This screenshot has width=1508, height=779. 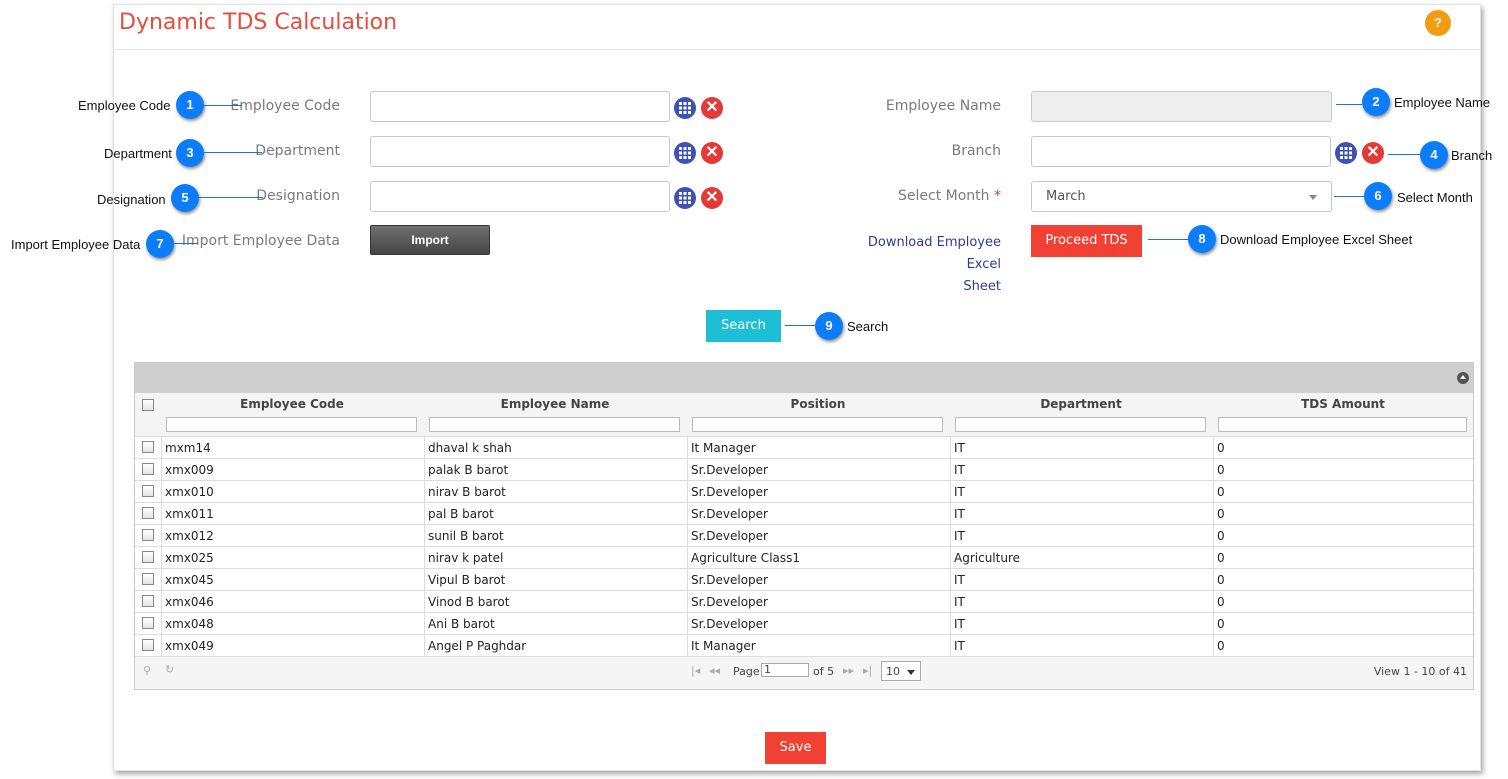 What do you see at coordinates (743, 326) in the screenshot?
I see `search-button: Search` at bounding box center [743, 326].